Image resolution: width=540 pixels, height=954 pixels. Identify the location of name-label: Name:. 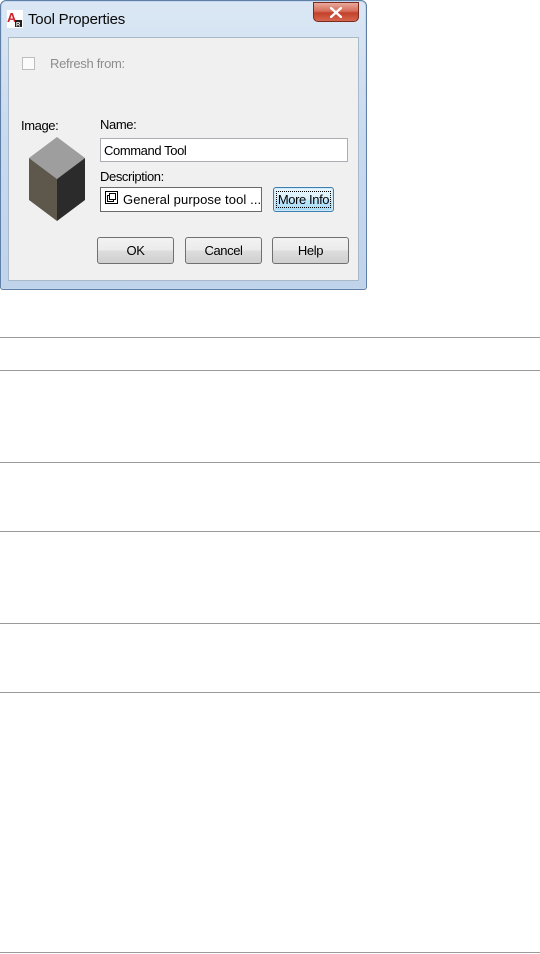
(118, 124).